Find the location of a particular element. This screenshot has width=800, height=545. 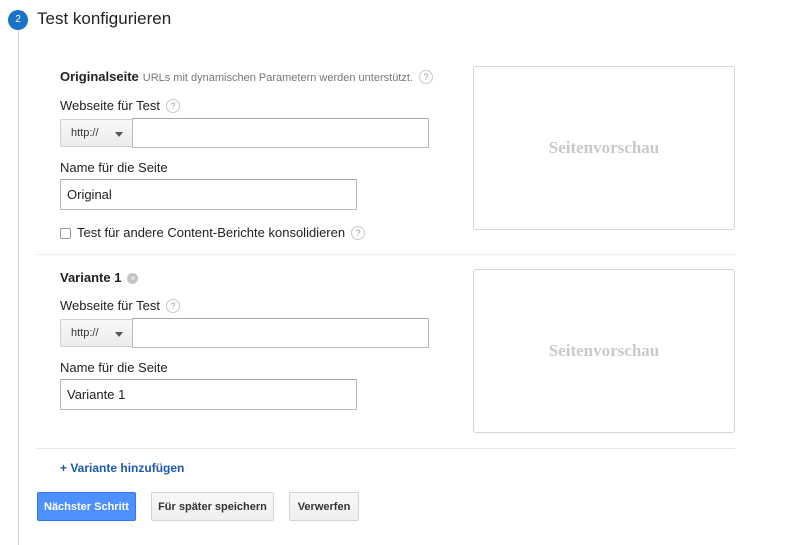

variant-preview-text: Seitenvorschau is located at coordinates (604, 350).